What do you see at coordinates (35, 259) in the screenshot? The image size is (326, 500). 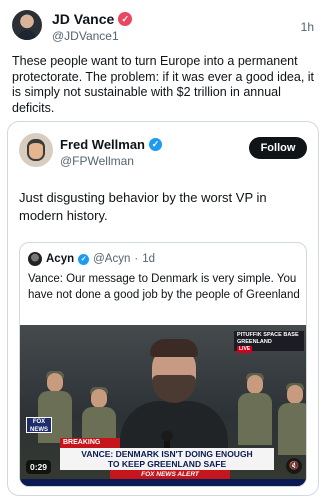 I see `nested-avatar` at bounding box center [35, 259].